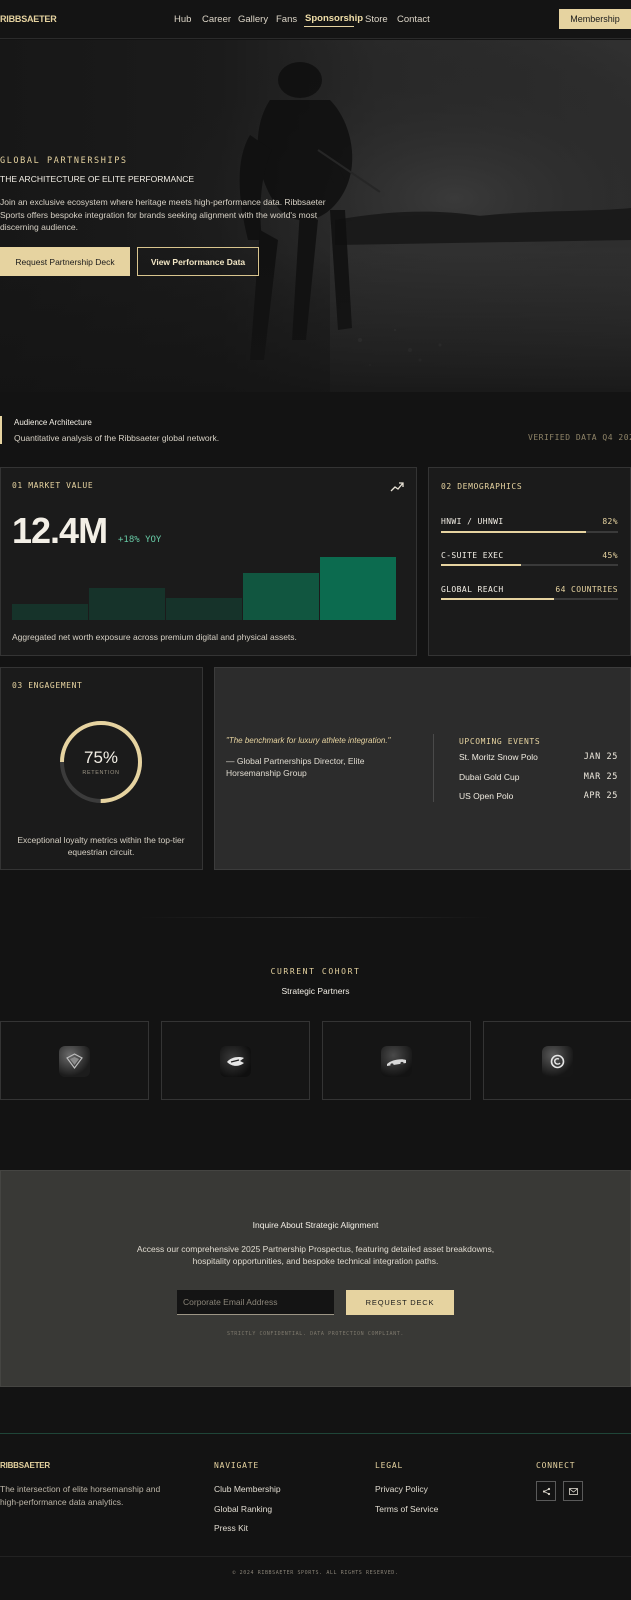 The height and width of the screenshot is (1600, 631). What do you see at coordinates (243, 1509) in the screenshot?
I see `footer-link-global-ranking: Global Ranking` at bounding box center [243, 1509].